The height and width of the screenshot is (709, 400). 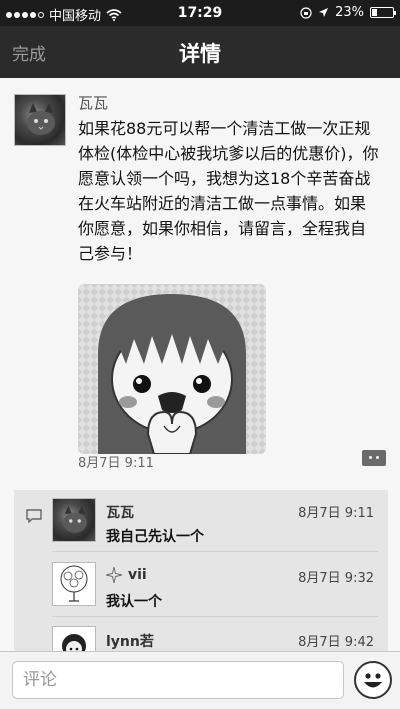 What do you see at coordinates (120, 512) in the screenshot?
I see `comment-author: 瓦瓦` at bounding box center [120, 512].